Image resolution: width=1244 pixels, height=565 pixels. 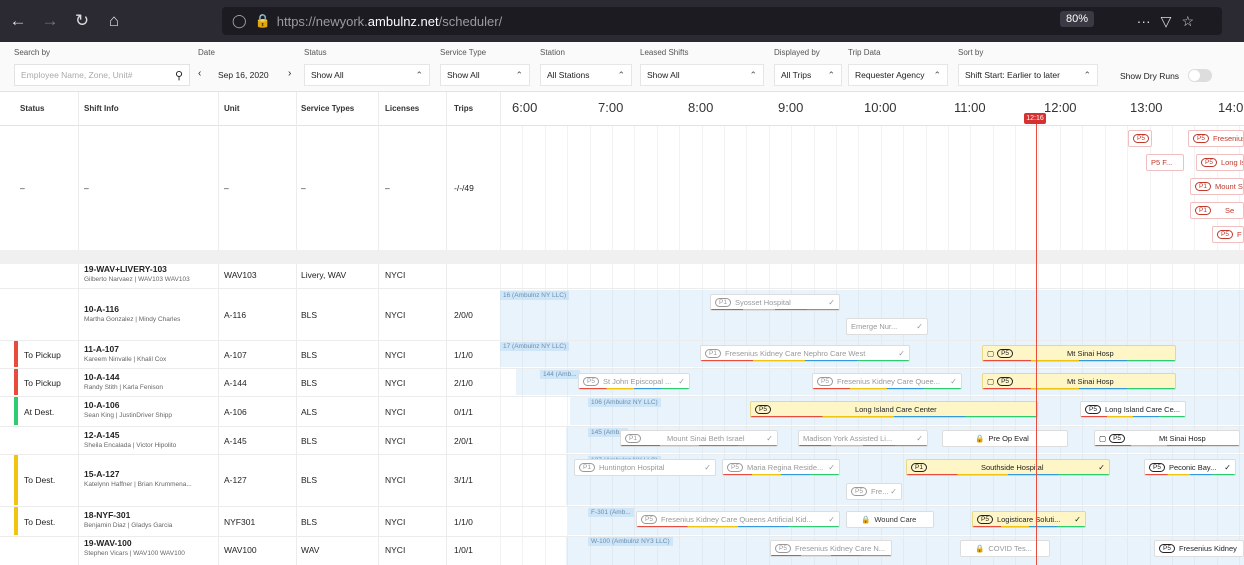 I want to click on p5-badge: P5, so click(x=591, y=381).